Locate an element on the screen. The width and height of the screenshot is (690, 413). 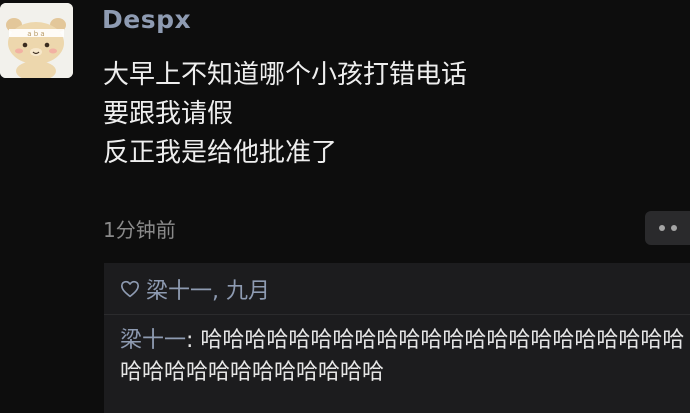
liked-by-names: 梁十一, 九月 is located at coordinates (208, 289).